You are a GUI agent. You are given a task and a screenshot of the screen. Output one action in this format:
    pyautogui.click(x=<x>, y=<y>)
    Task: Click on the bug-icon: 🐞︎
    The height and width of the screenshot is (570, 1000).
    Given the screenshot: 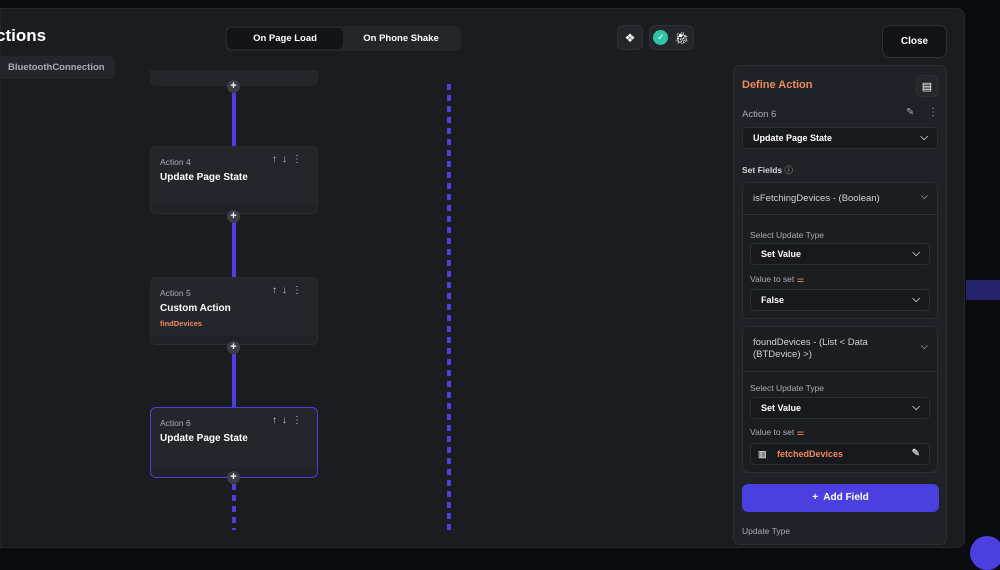 What is the action you would take?
    pyautogui.click(x=682, y=37)
    